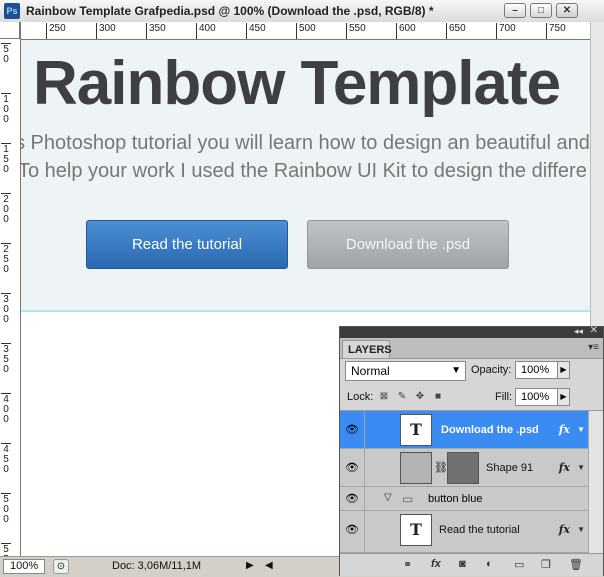 The width and height of the screenshot is (604, 577). I want to click on lock-transparent-icon: ⊠, so click(384, 397).